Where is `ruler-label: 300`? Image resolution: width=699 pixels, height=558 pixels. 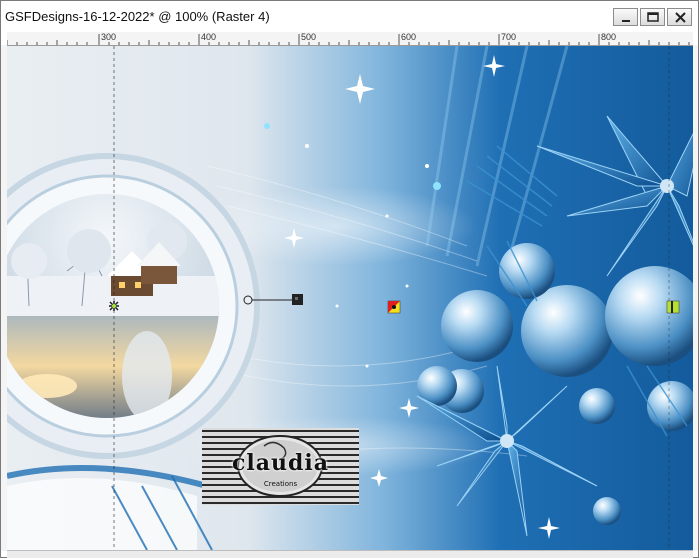 ruler-label: 300 is located at coordinates (109, 37).